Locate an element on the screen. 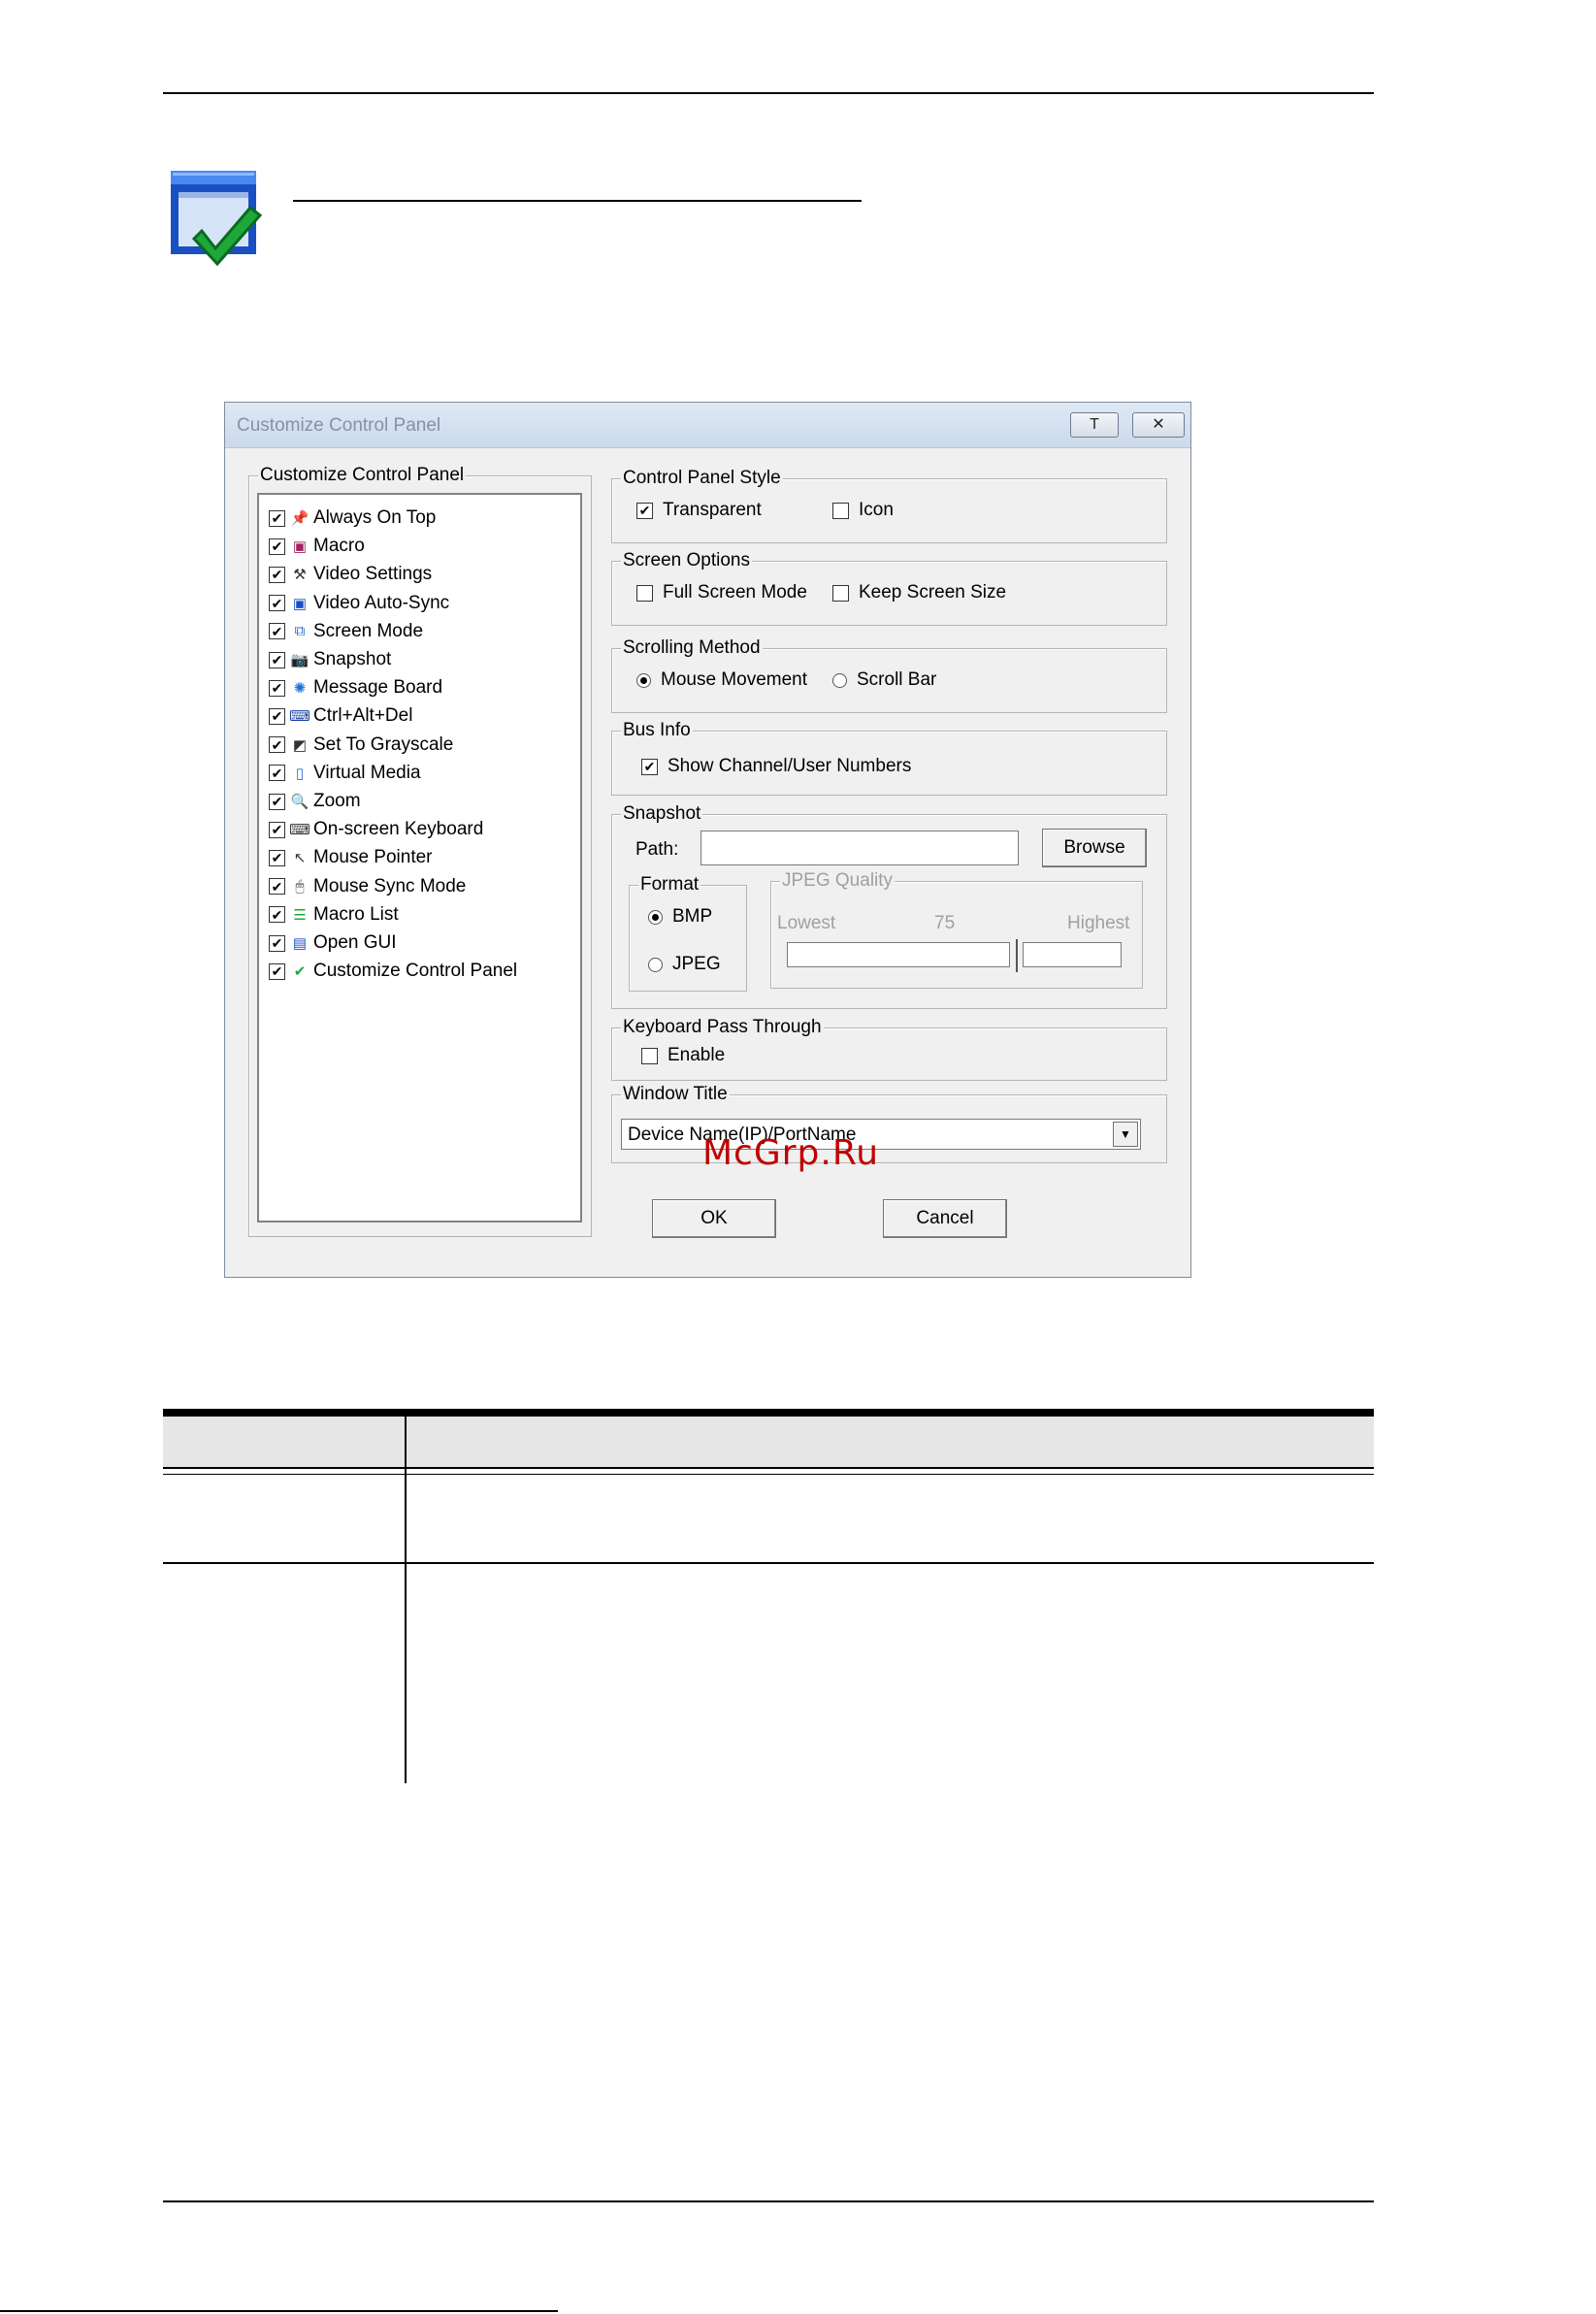 The image size is (1596, 2314). table-top-rule is located at coordinates (768, 1413).